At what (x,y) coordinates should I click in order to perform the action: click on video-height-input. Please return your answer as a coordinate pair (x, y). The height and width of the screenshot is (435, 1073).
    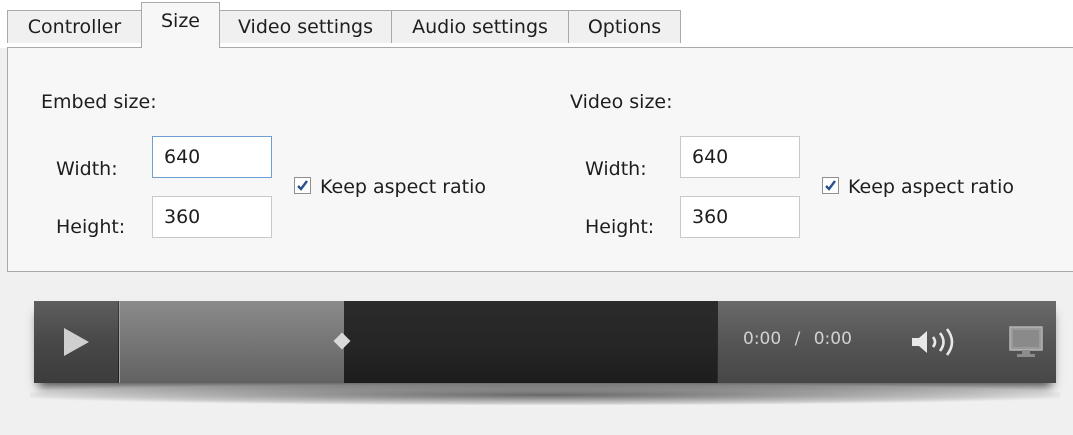
    Looking at the image, I should click on (740, 217).